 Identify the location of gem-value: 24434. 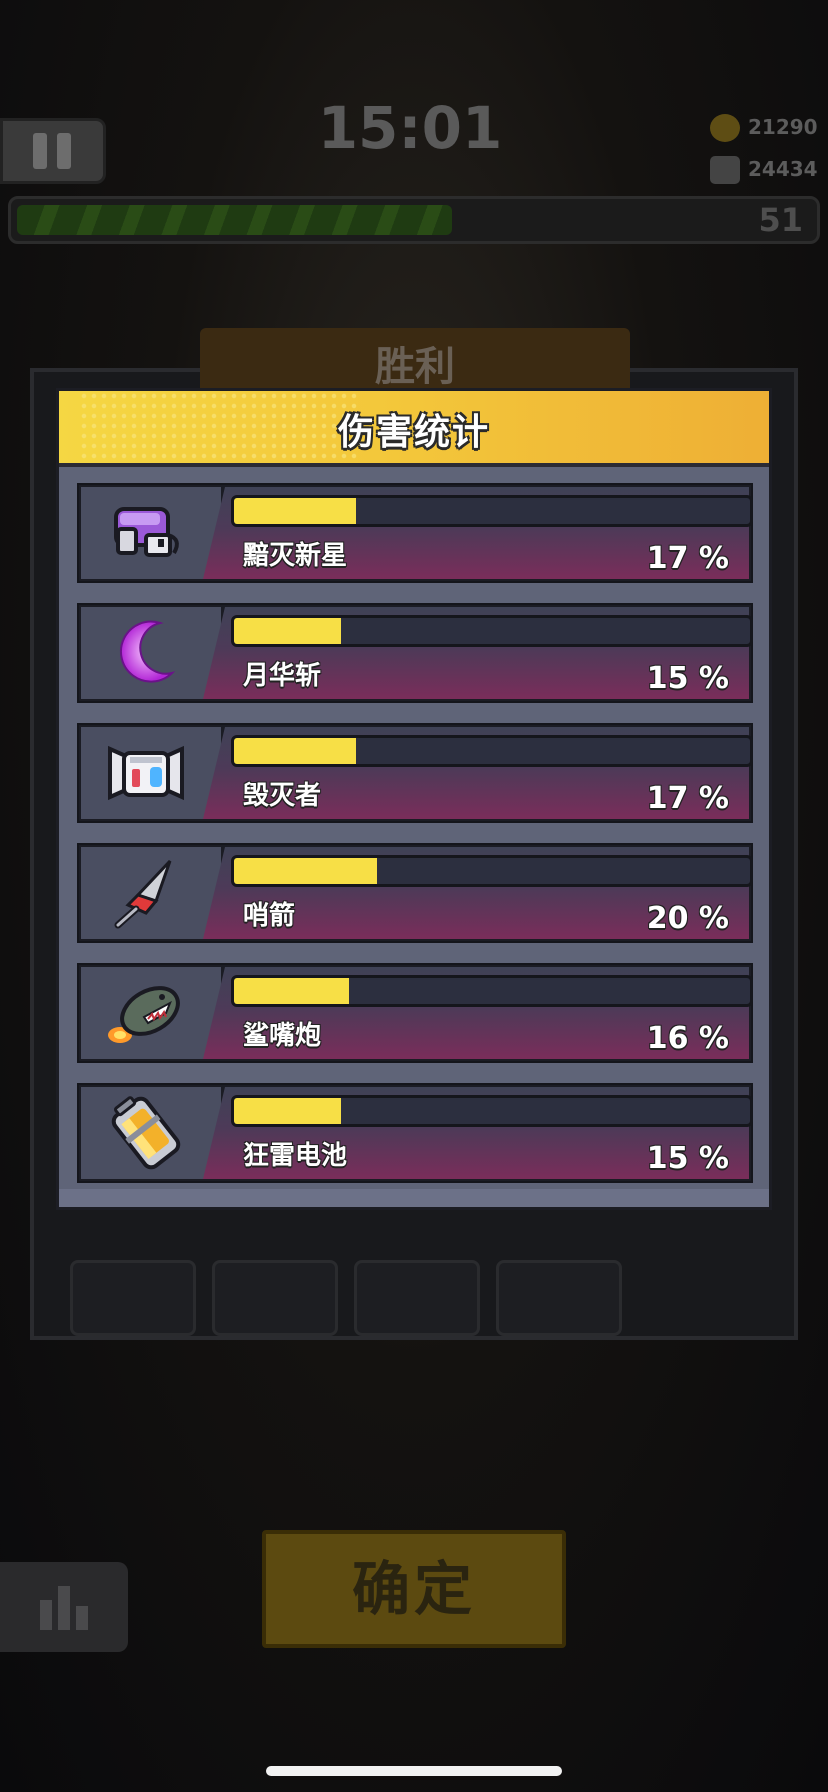
(783, 169).